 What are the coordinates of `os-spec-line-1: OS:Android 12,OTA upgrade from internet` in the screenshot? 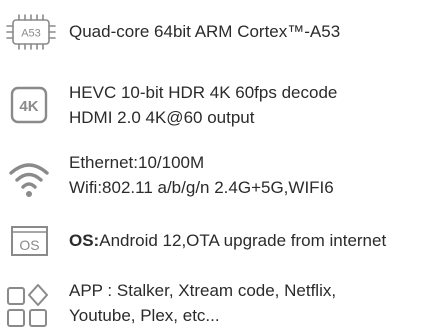 It's located at (227, 240).